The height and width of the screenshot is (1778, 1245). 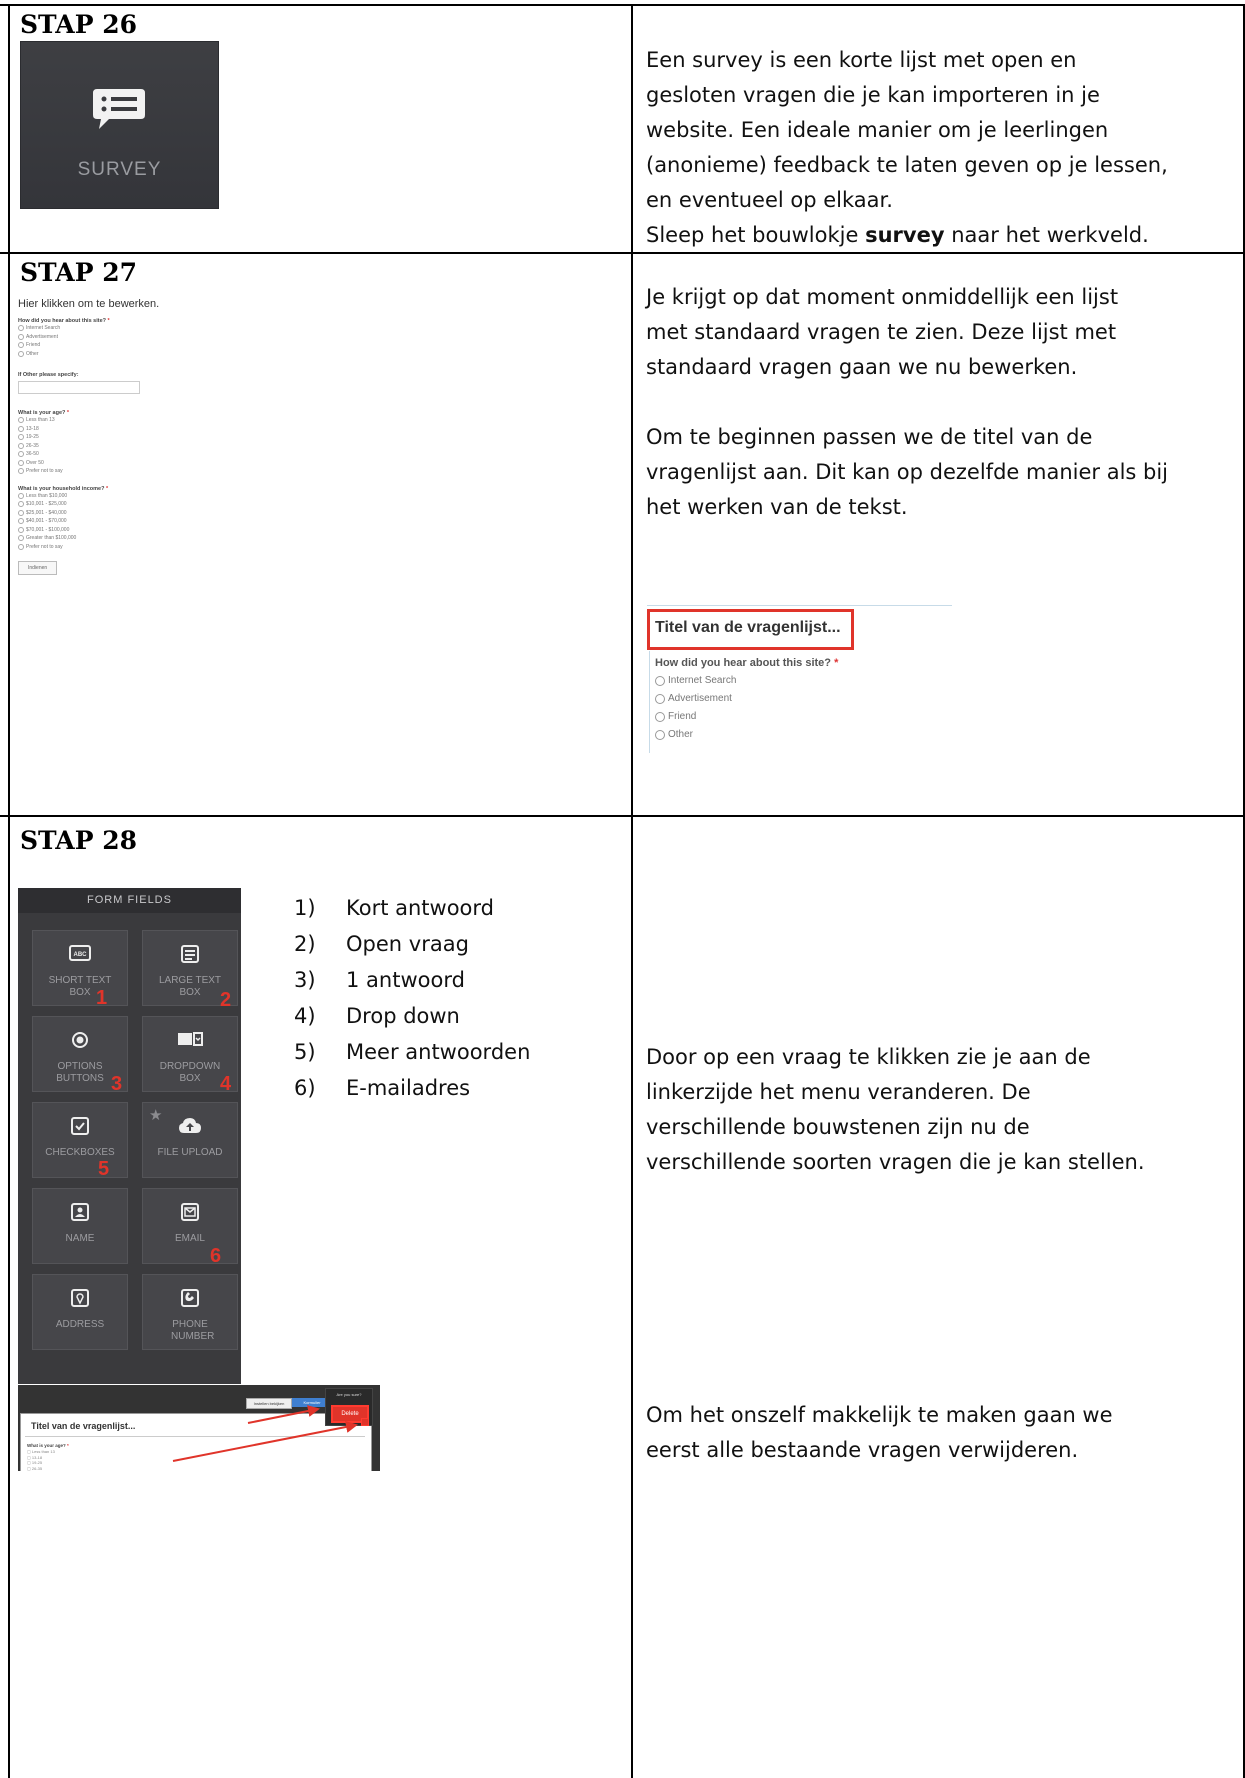 What do you see at coordinates (777, 507) in the screenshot?
I see `text-line: het werken van de tekst.` at bounding box center [777, 507].